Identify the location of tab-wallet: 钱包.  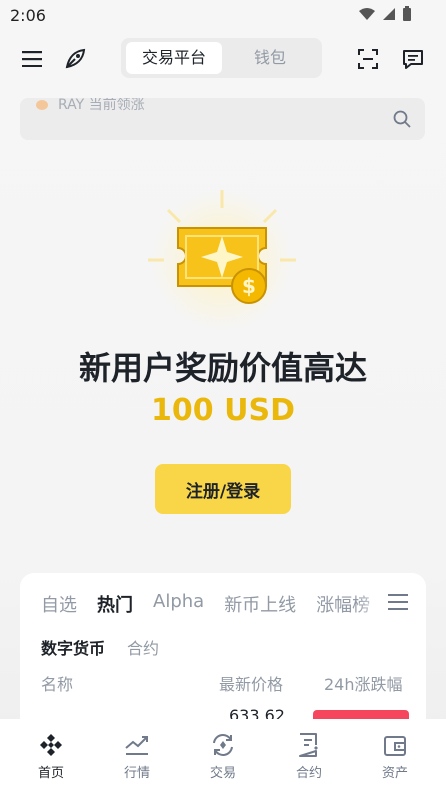
(270, 58).